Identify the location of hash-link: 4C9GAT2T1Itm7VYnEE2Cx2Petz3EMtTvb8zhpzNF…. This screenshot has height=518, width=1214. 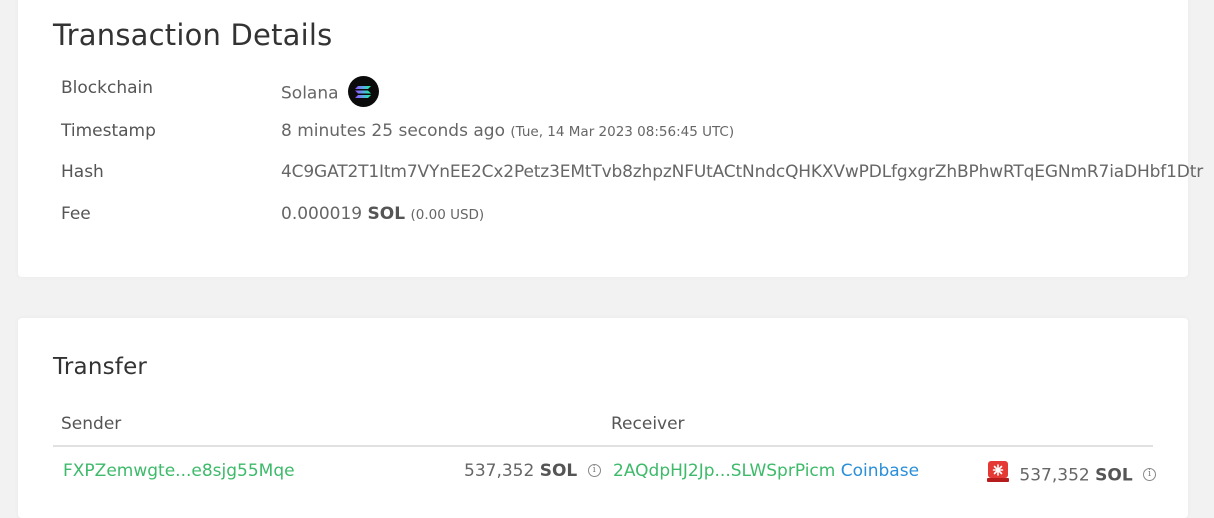
(742, 172).